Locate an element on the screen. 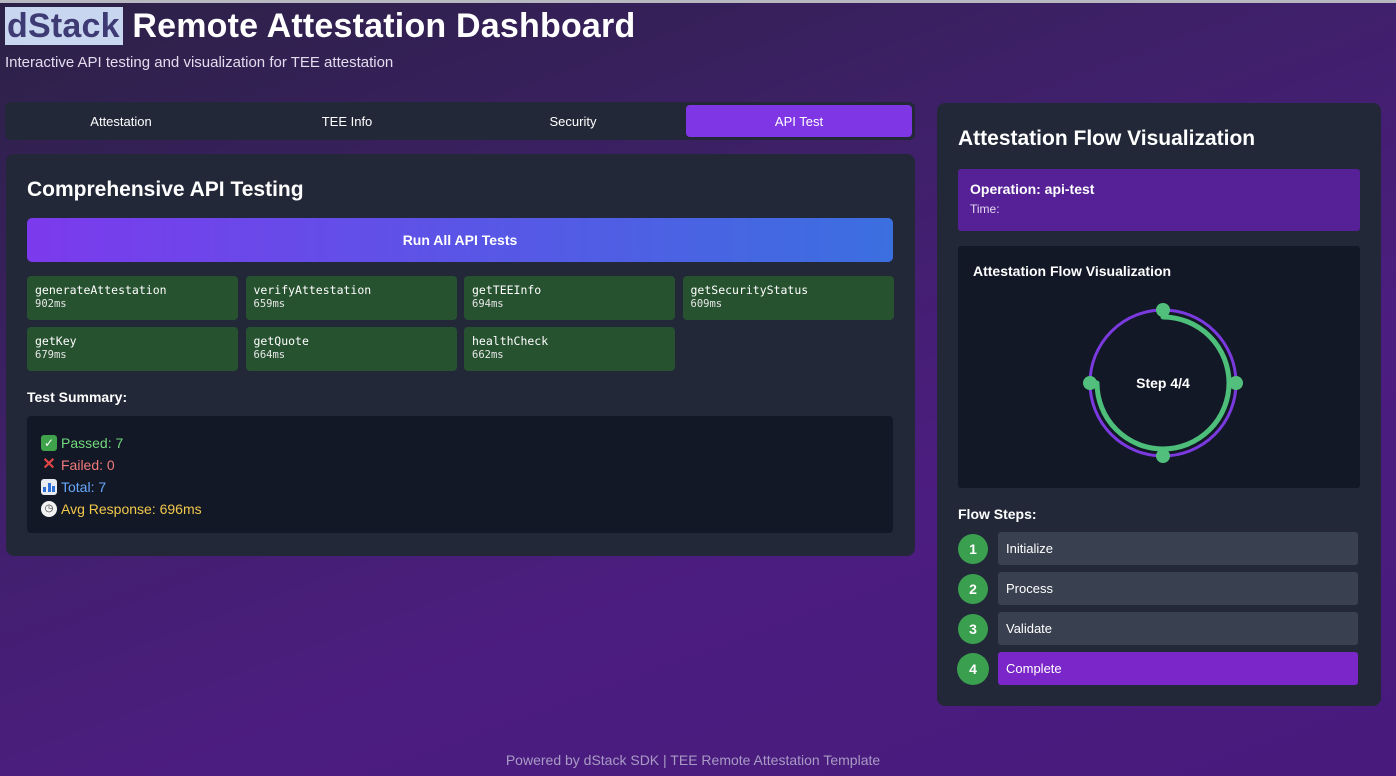 The image size is (1396, 776). flow-visualization: Attestation Flow Visualization Step 4/4 is located at coordinates (1159, 367).